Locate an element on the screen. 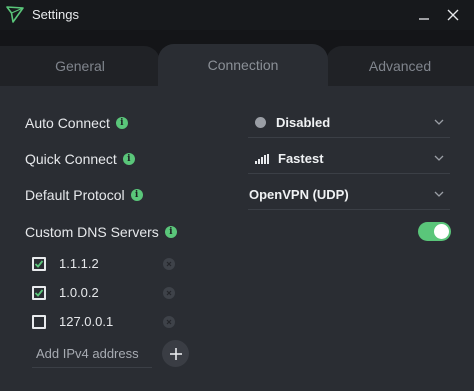 Image resolution: width=474 pixels, height=391 pixels. auto-connect-row-label: Auto Connect i is located at coordinates (76, 123).